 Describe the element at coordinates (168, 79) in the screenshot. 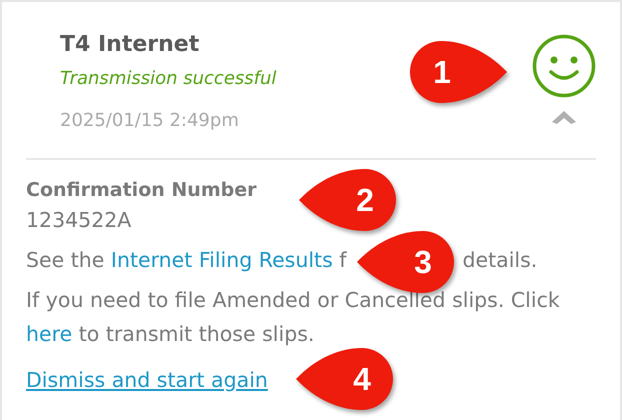

I see `status-message: Transmission successful` at that location.